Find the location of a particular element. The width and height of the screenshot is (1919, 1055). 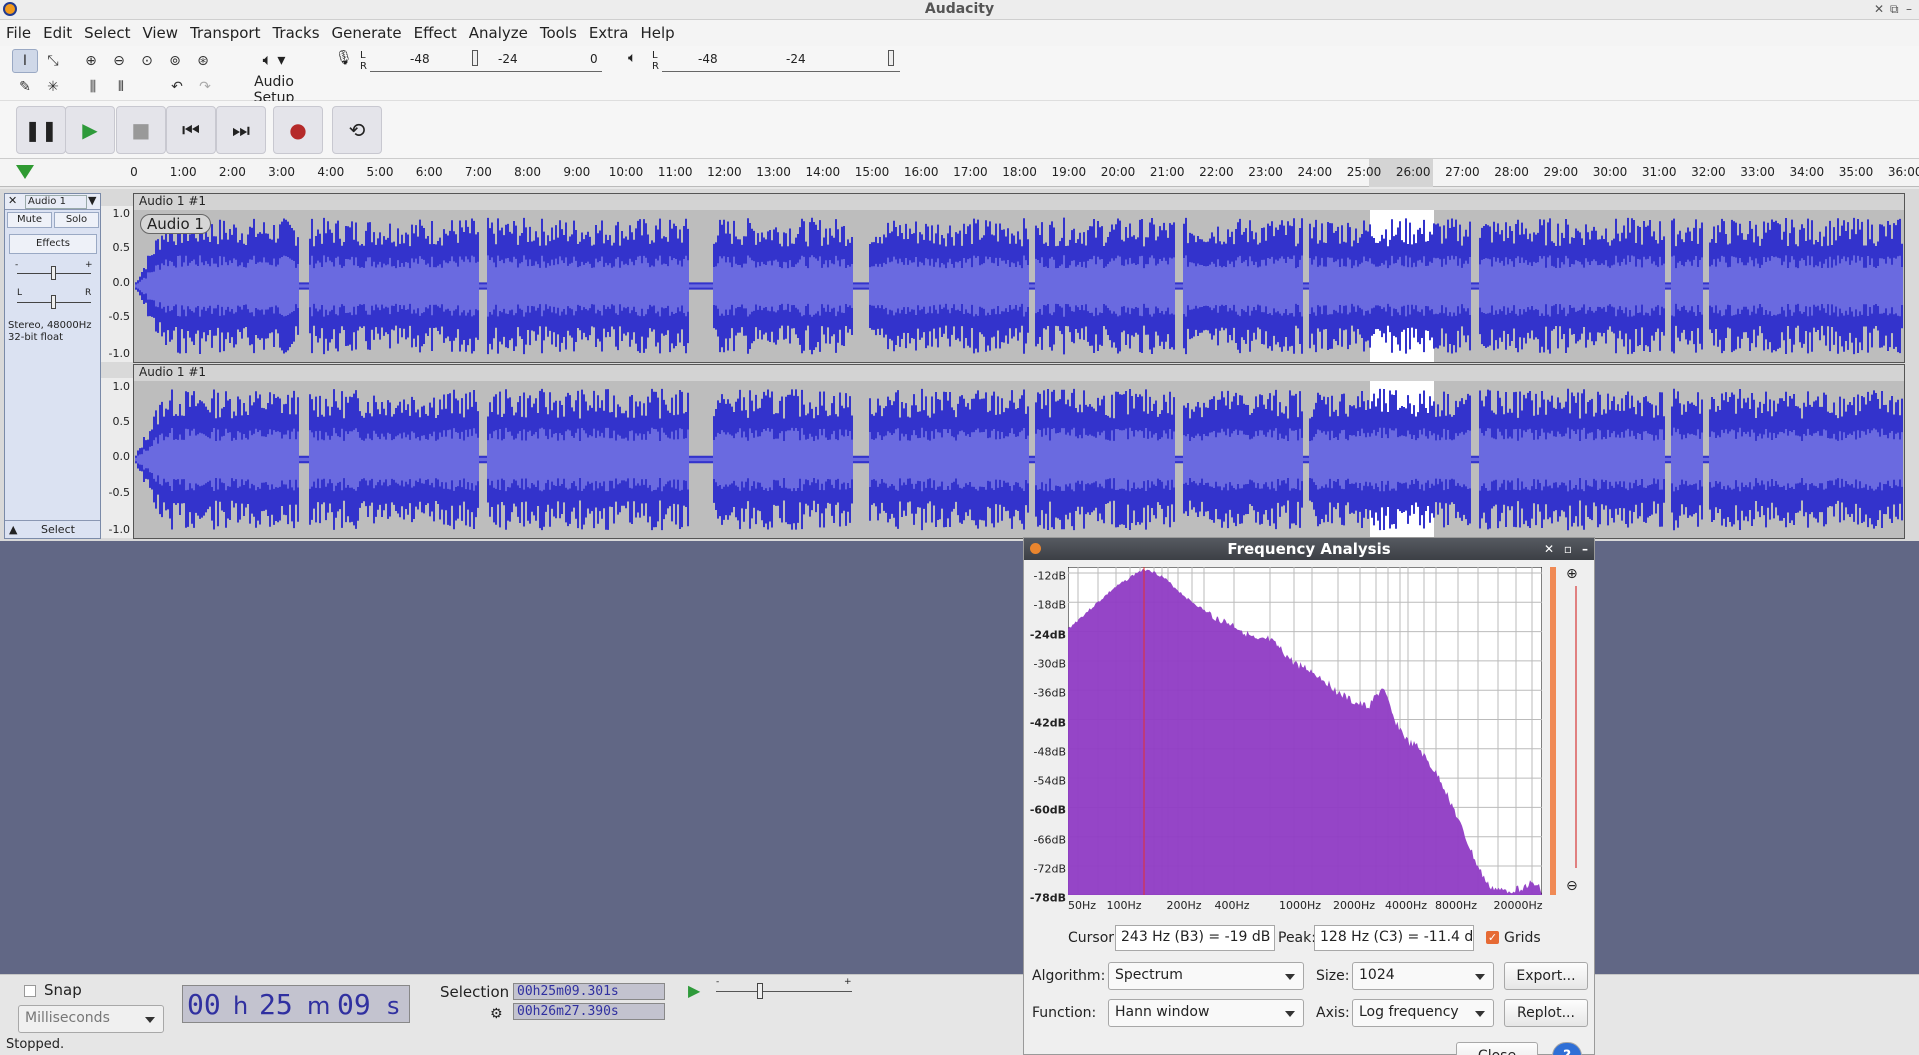

x-tick-label: 1000Hz is located at coordinates (1300, 905).